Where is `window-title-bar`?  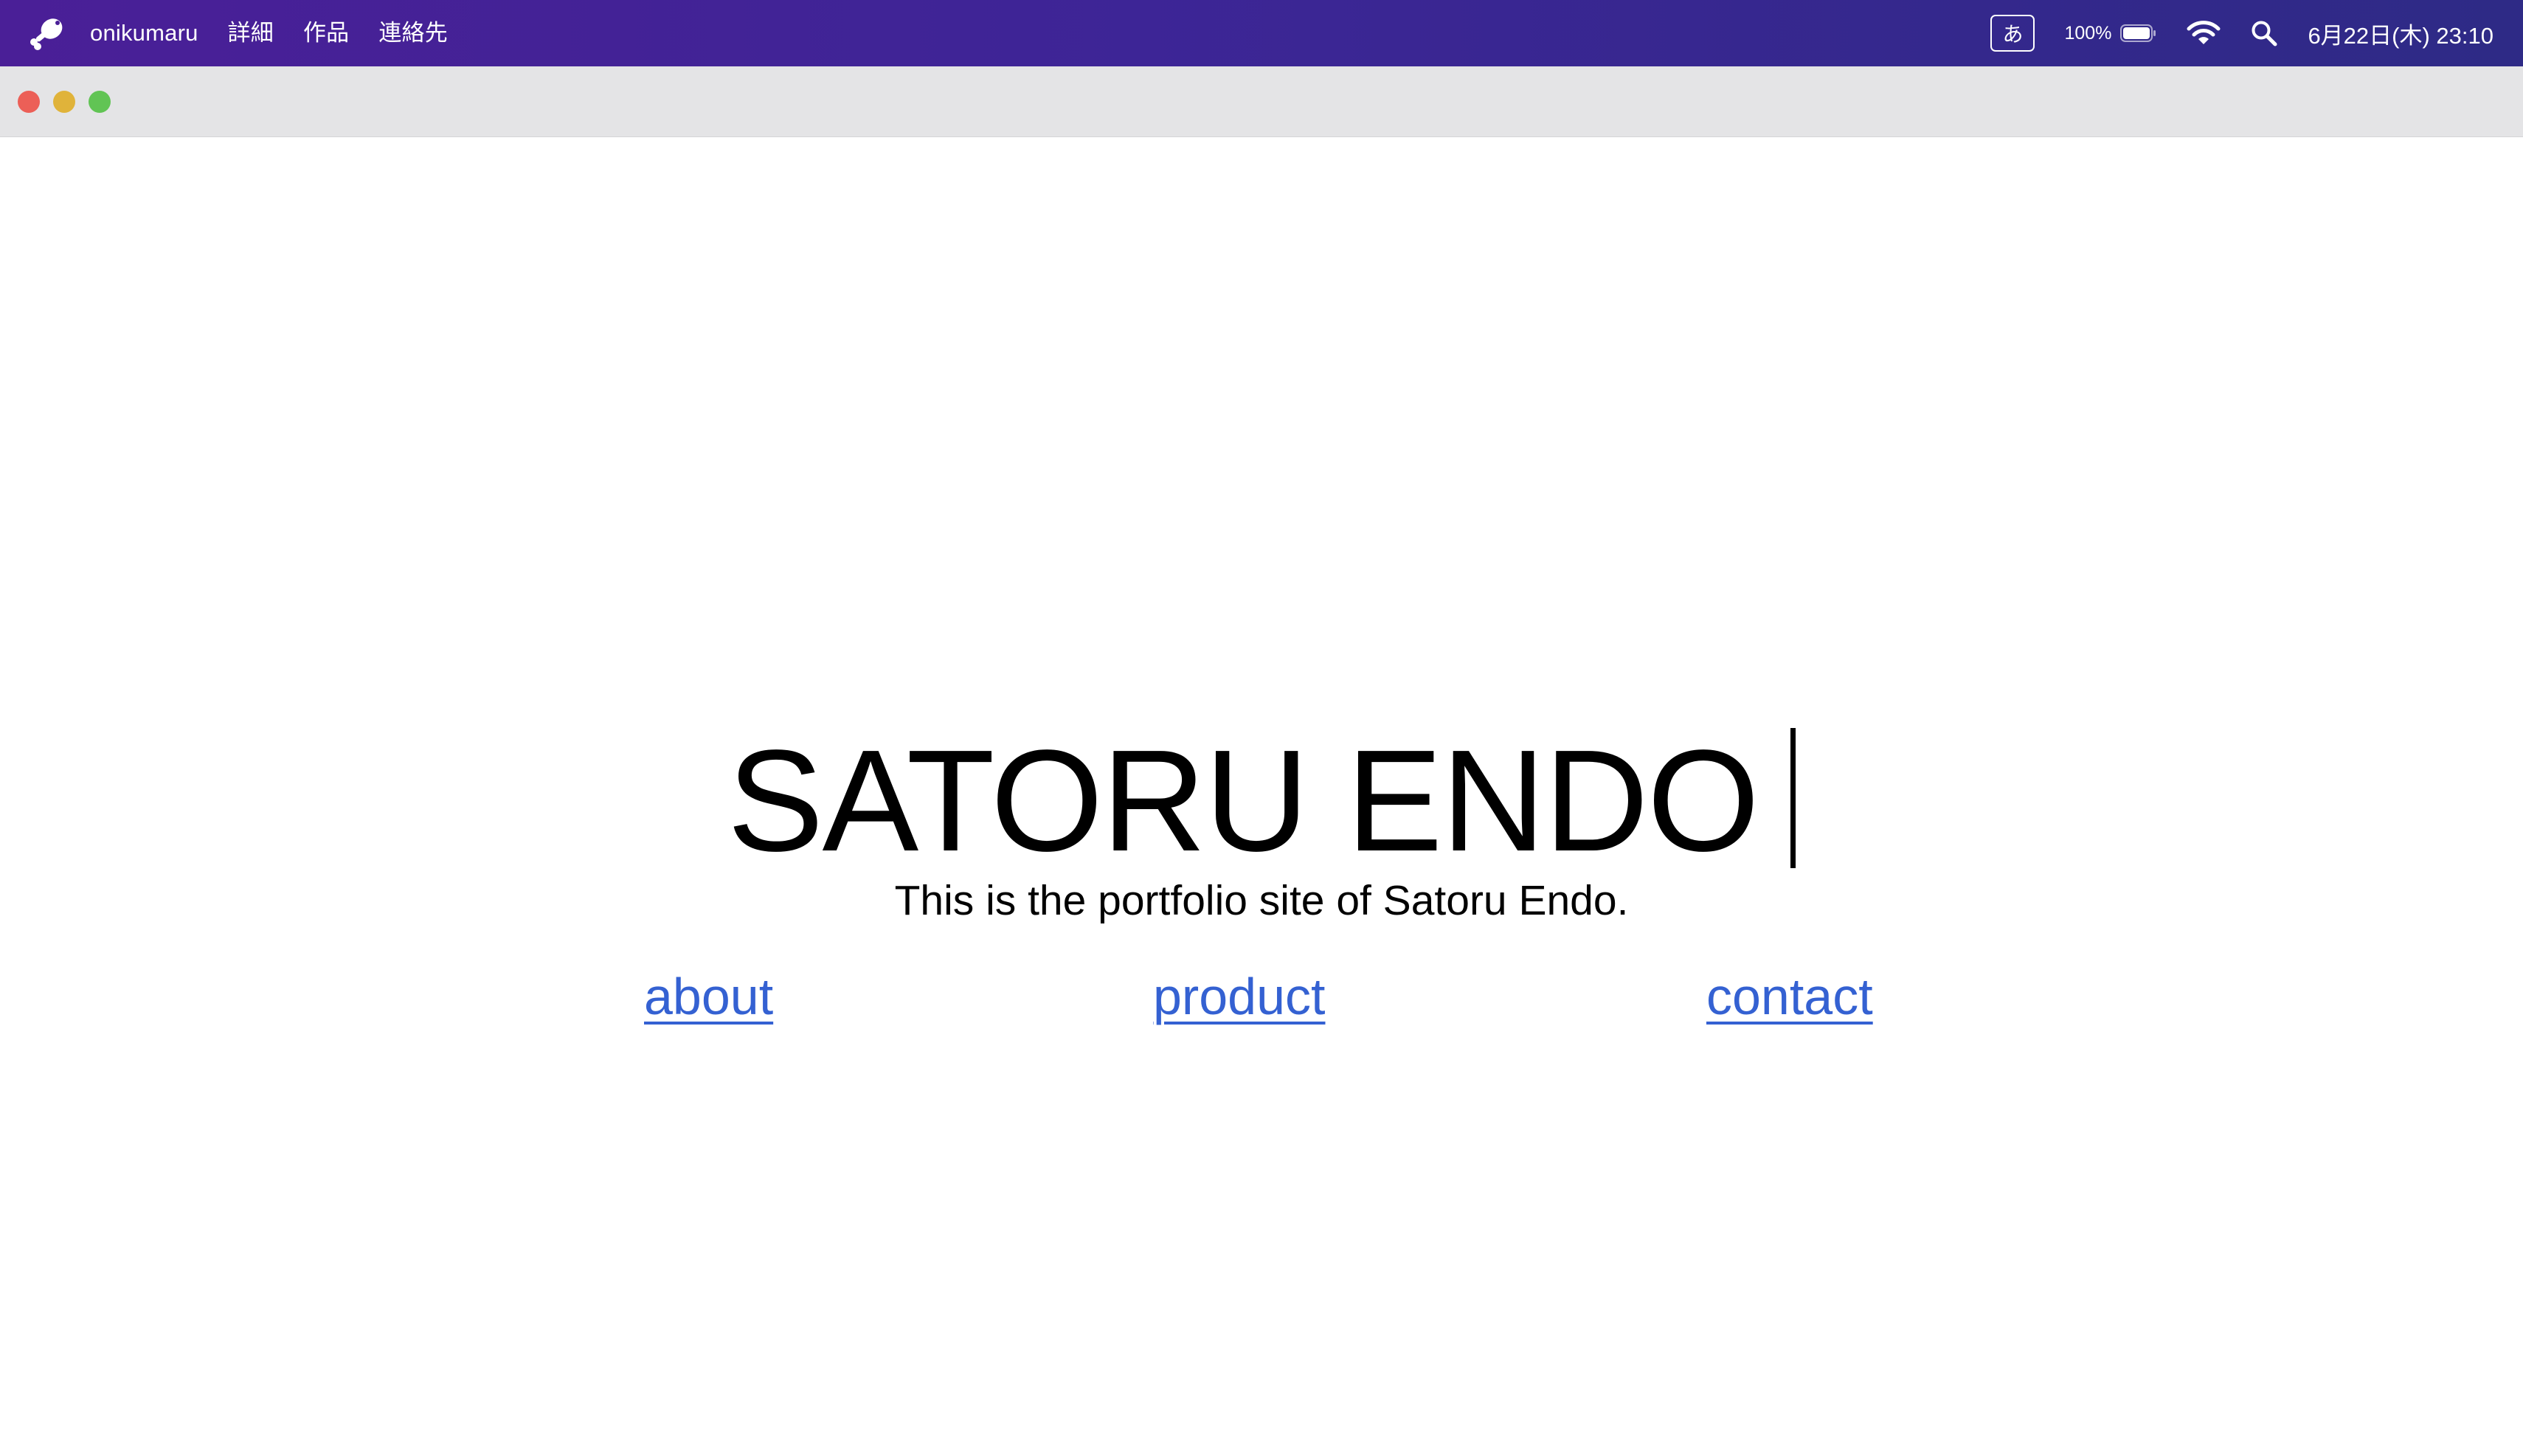 window-title-bar is located at coordinates (1261, 101).